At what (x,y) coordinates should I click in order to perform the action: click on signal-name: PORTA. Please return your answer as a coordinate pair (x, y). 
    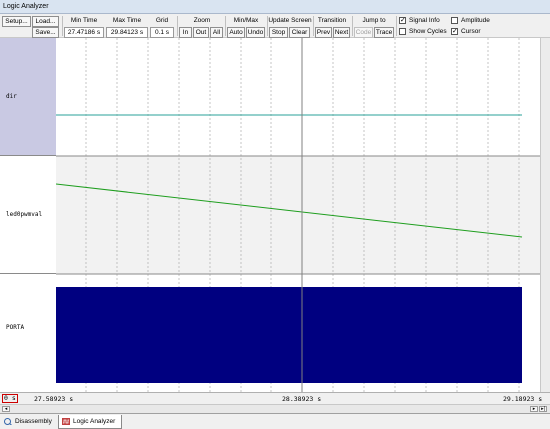
    Looking at the image, I should click on (15, 327).